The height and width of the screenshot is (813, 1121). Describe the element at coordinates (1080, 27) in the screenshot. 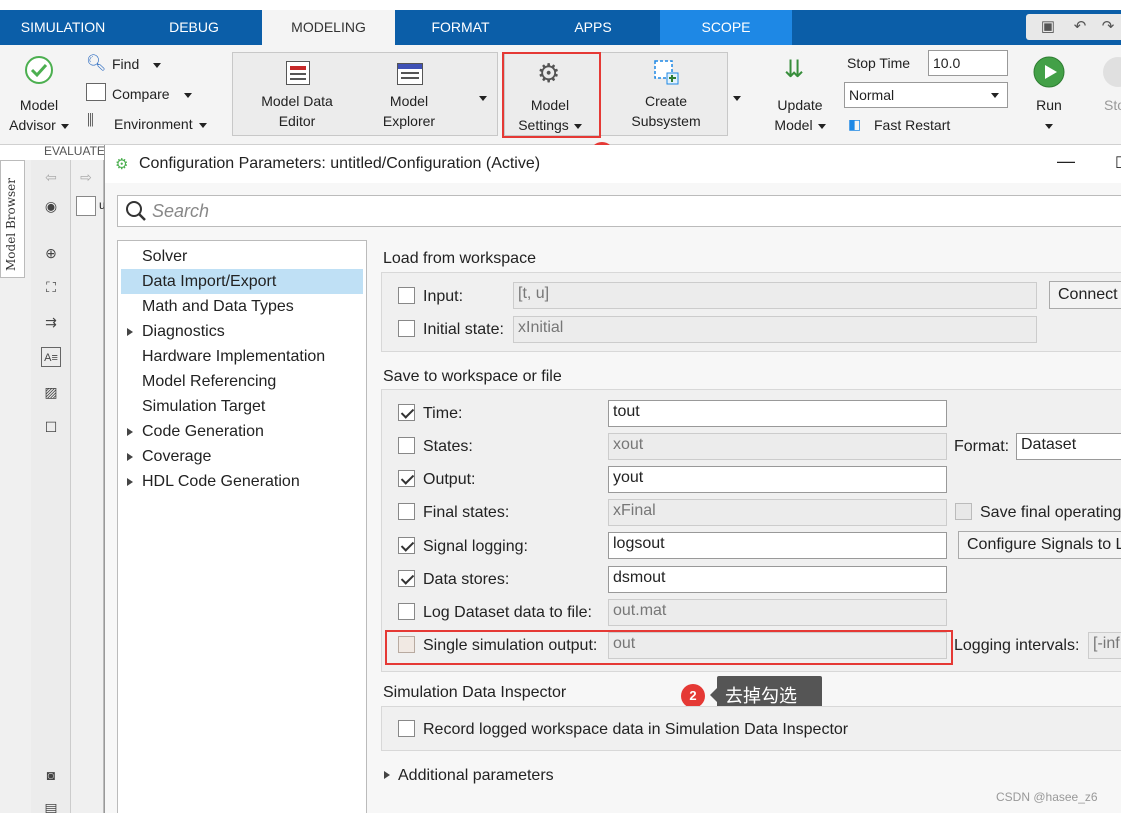

I see `undo-icon: ↶` at that location.